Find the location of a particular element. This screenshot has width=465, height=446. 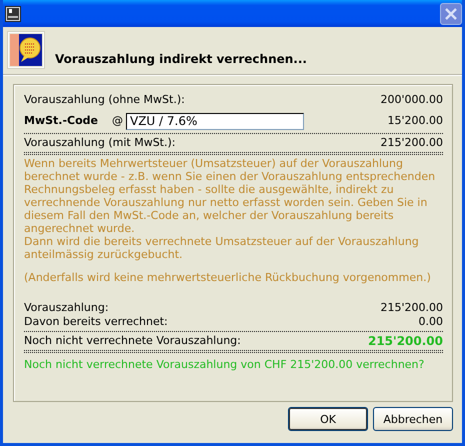

field-label: MwSt.-Code is located at coordinates (61, 121).